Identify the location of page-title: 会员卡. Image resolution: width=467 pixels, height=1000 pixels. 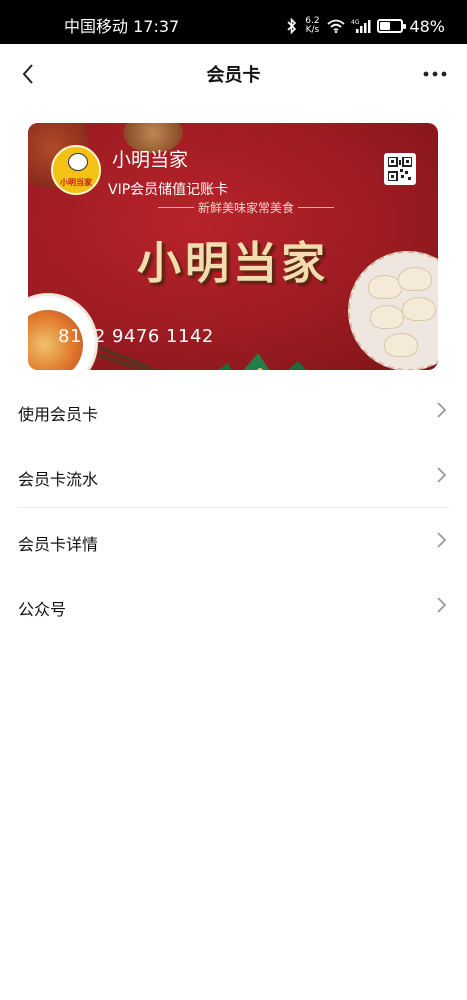
(233, 75).